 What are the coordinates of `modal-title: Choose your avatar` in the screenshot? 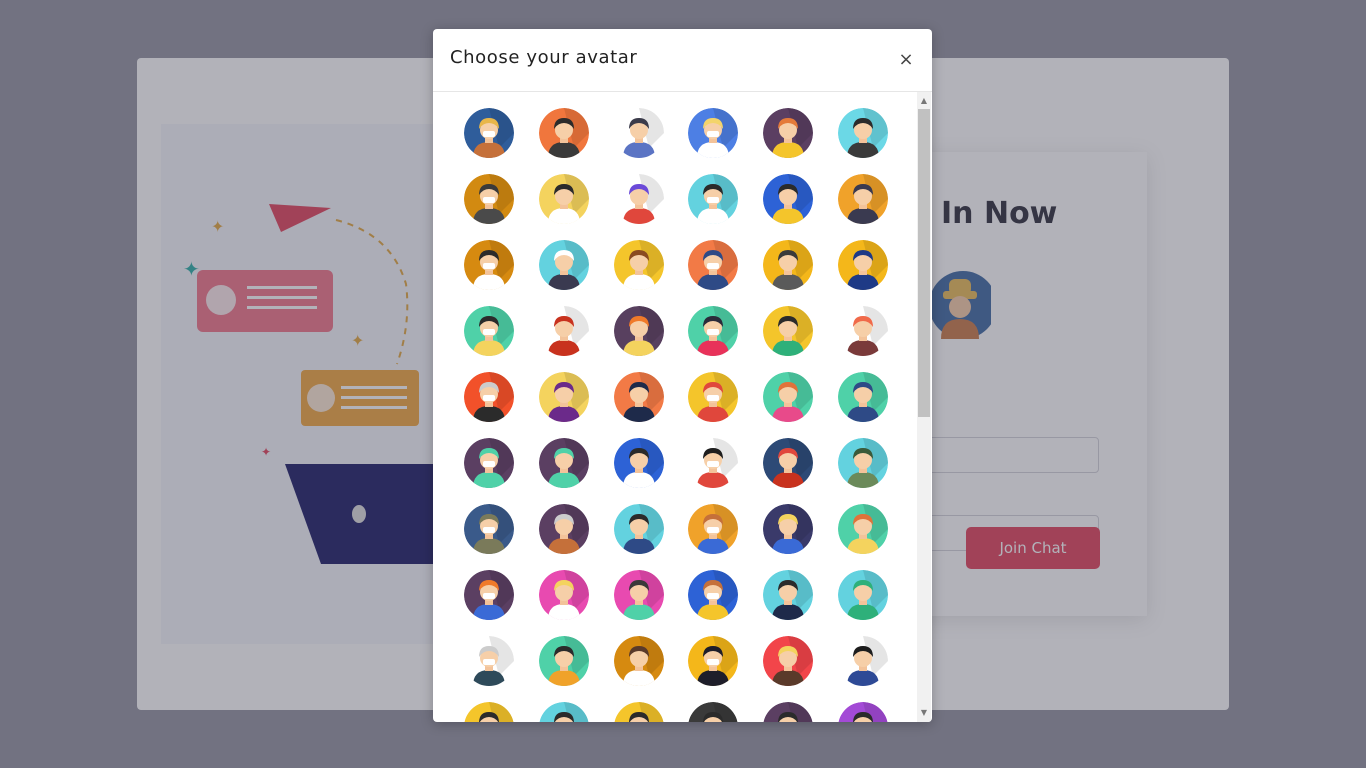 It's located at (544, 57).